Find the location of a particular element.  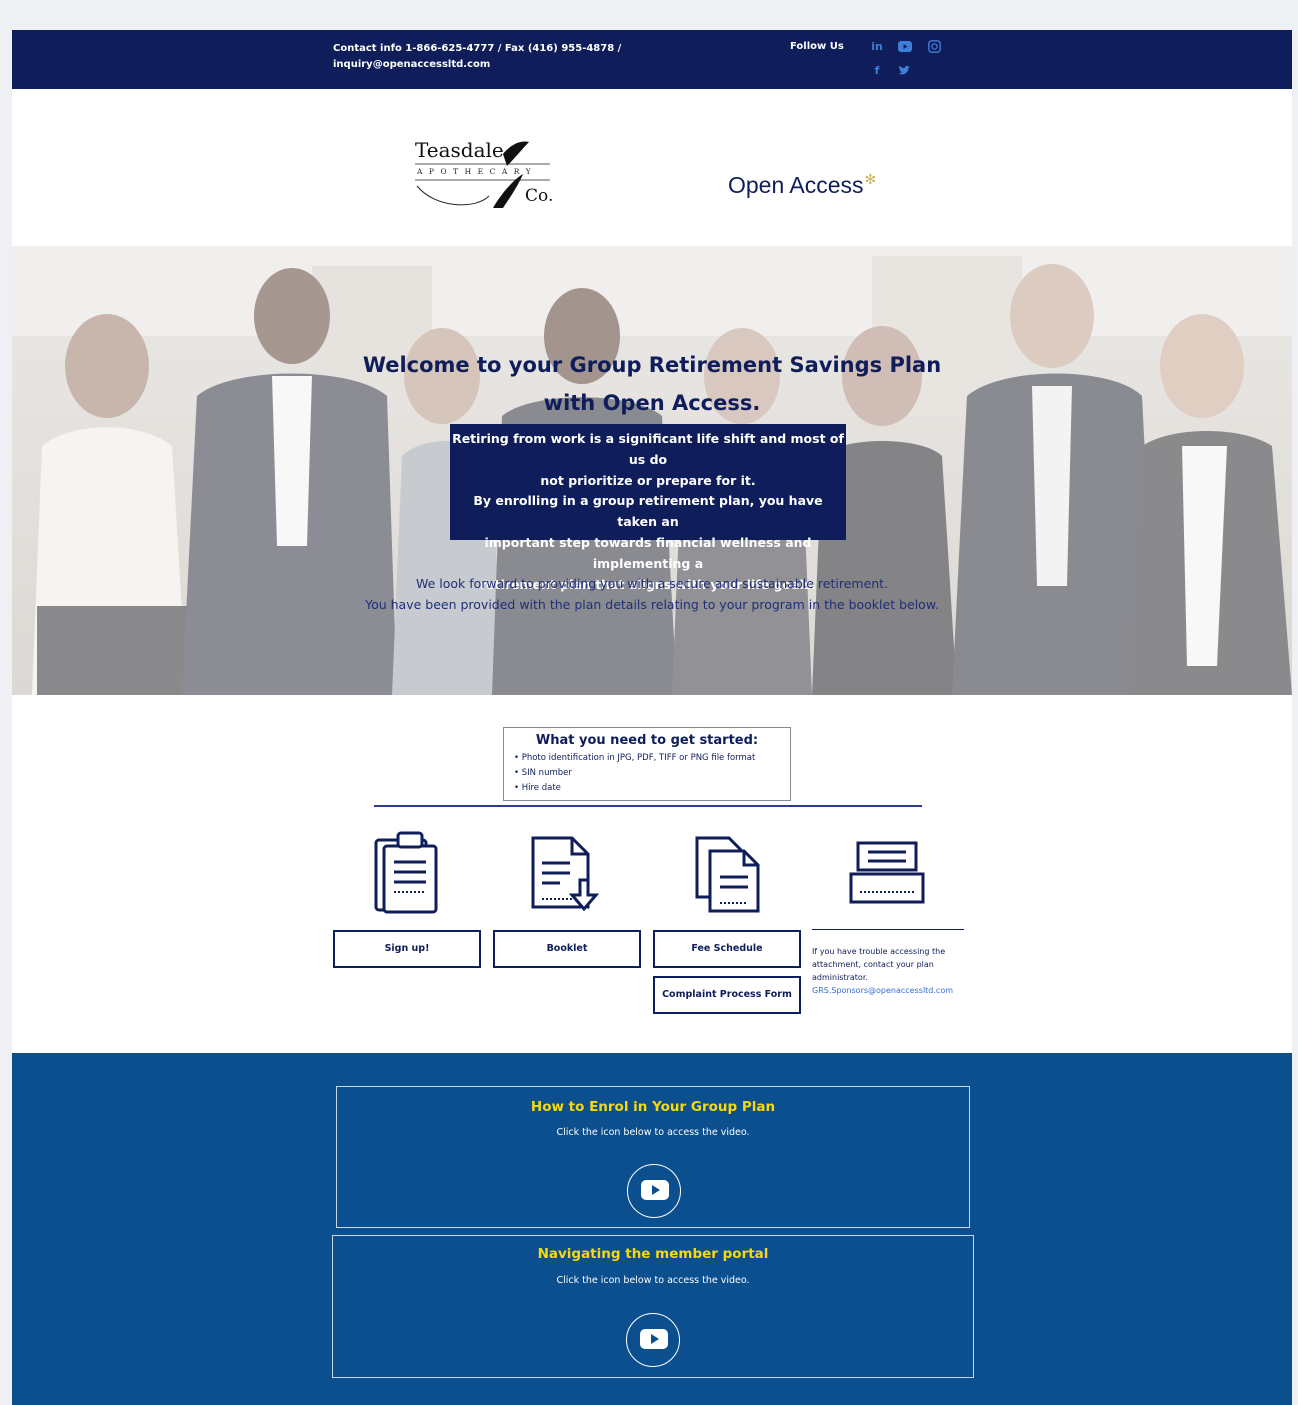

booklet-button: Booklet is located at coordinates (567, 949).